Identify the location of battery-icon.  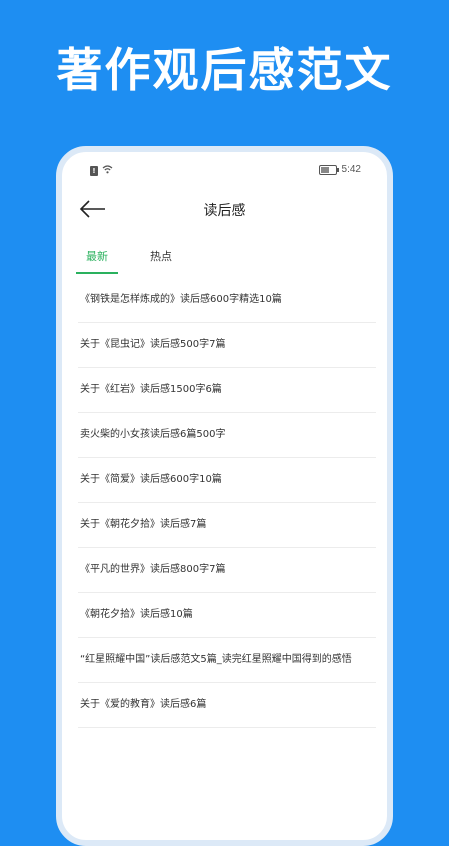
(328, 169).